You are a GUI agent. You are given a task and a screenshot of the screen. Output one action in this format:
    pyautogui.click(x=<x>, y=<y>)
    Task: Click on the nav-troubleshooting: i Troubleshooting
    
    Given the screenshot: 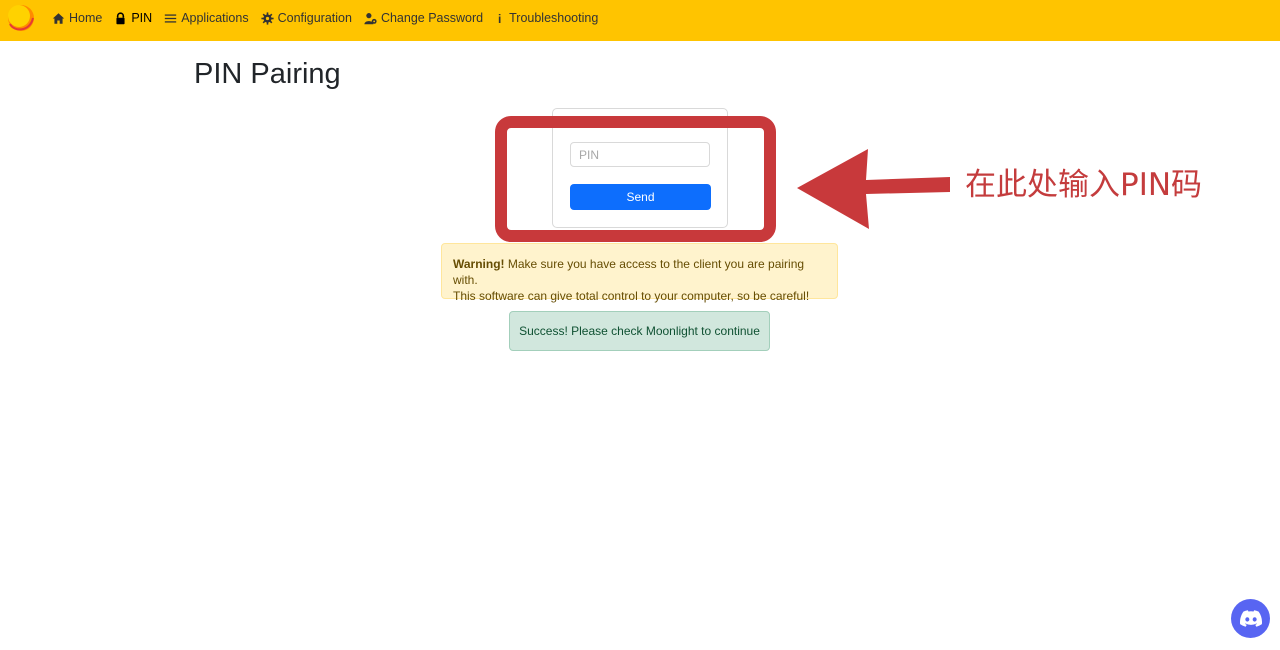 What is the action you would take?
    pyautogui.click(x=546, y=18)
    